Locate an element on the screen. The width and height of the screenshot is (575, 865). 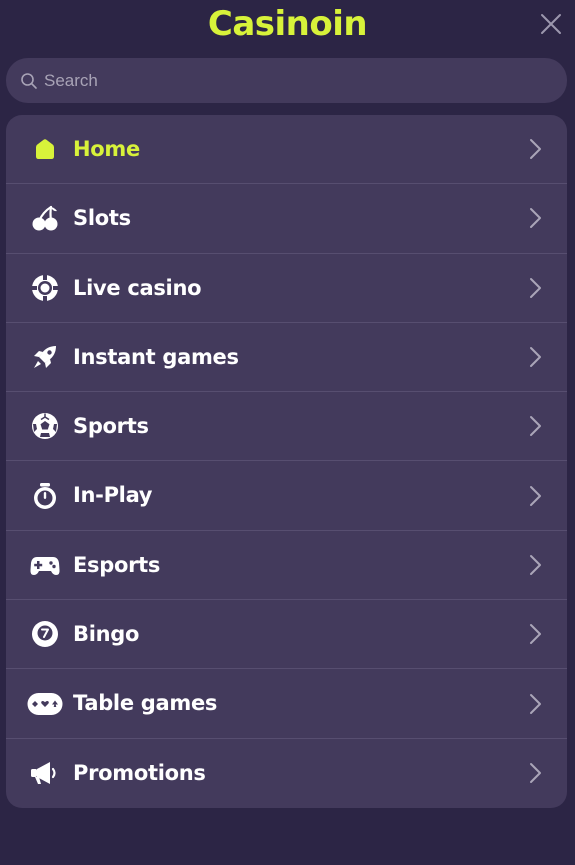
menu-item-label: Table games is located at coordinates (145, 703).